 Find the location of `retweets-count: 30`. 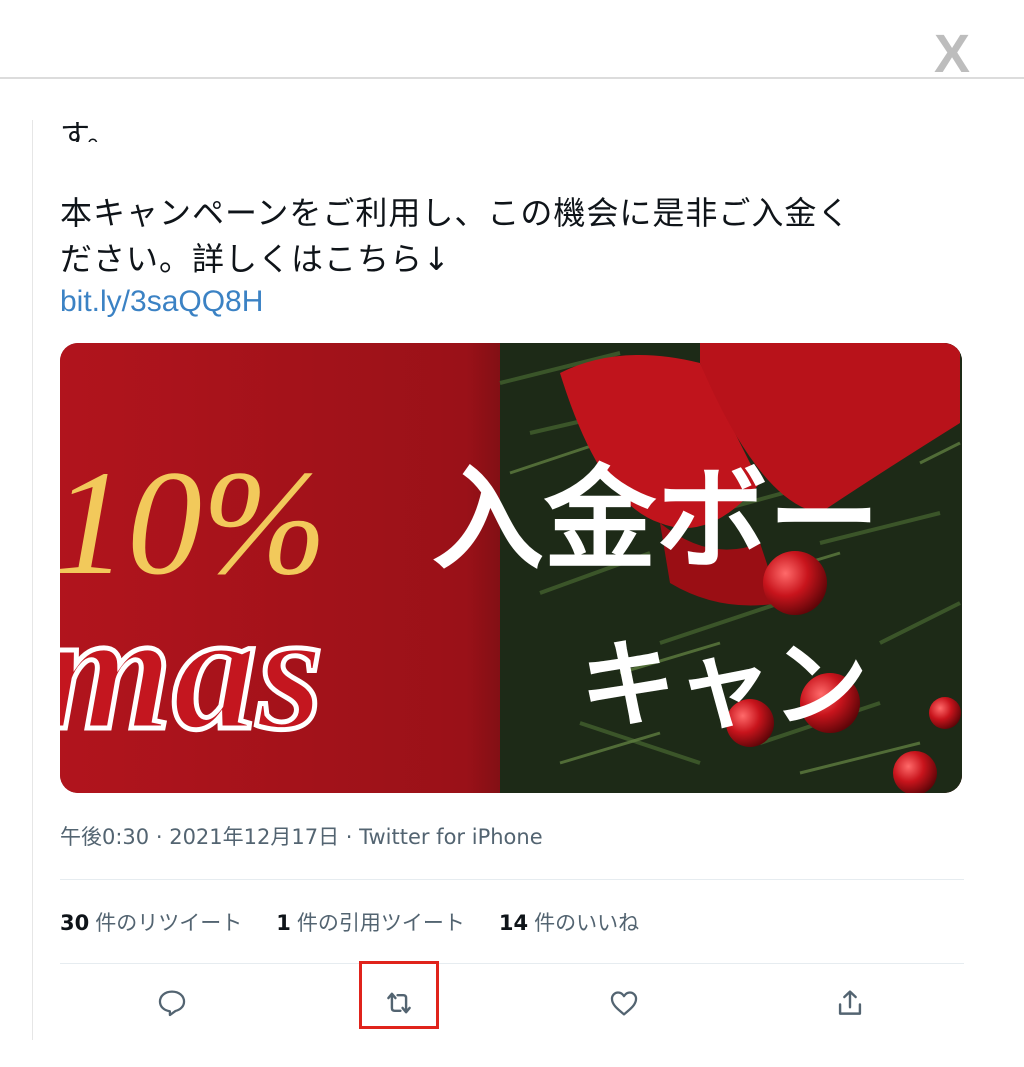

retweets-count: 30 is located at coordinates (75, 923).